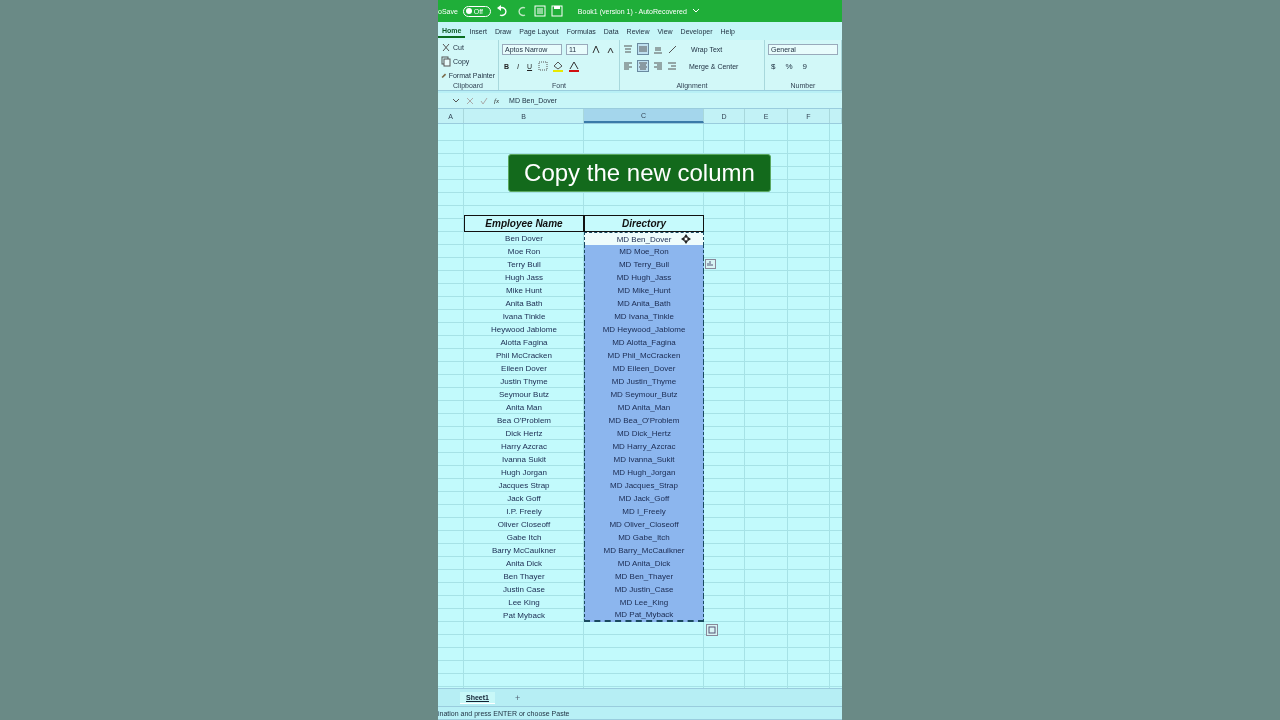 The width and height of the screenshot is (1280, 720). I want to click on table-cell: MD Moe_Ron, so click(644, 251).